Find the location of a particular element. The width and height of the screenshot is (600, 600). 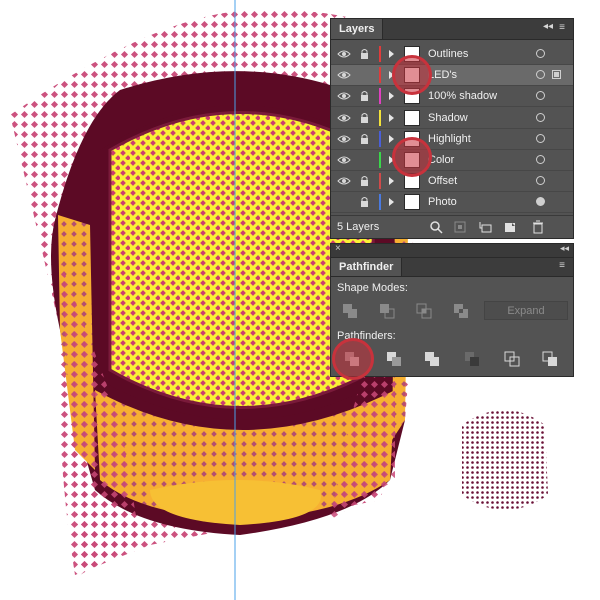

highlight-leds-layer is located at coordinates (412, 75).